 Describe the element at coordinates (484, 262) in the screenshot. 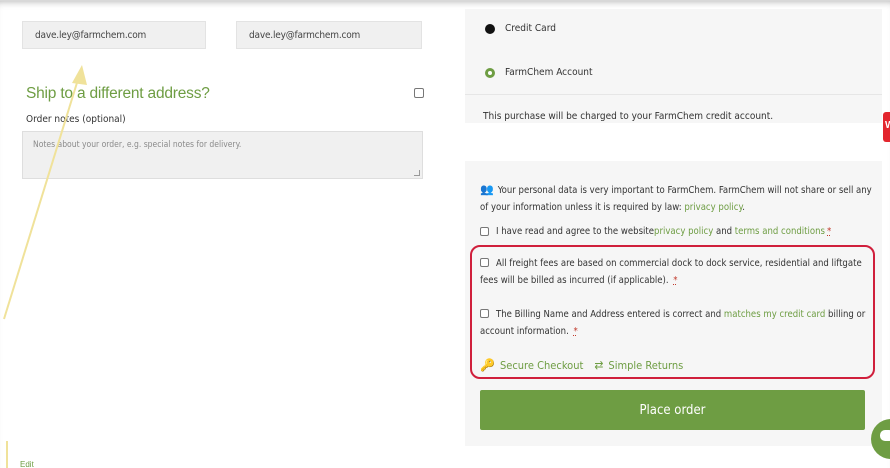

I see `freight-checkbox` at that location.